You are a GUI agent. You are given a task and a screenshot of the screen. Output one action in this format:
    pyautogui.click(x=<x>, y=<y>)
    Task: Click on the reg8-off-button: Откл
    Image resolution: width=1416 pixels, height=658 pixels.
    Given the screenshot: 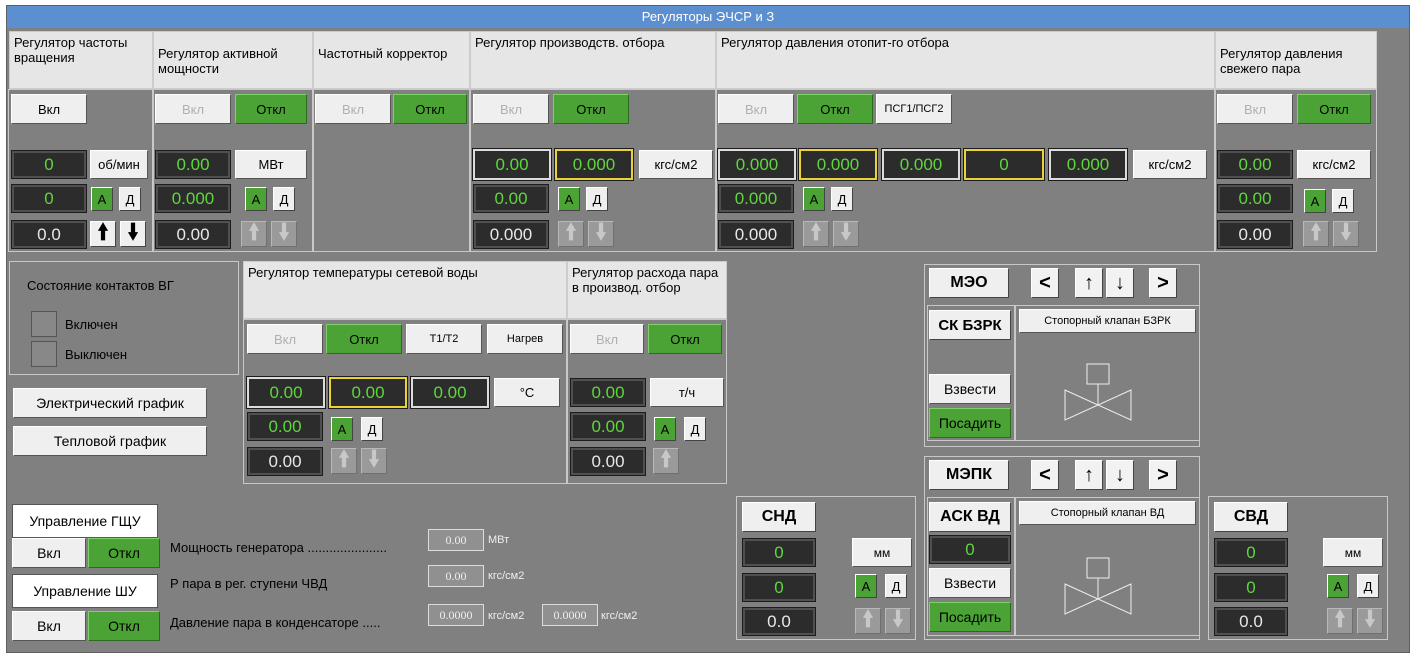 What is the action you would take?
    pyautogui.click(x=685, y=339)
    